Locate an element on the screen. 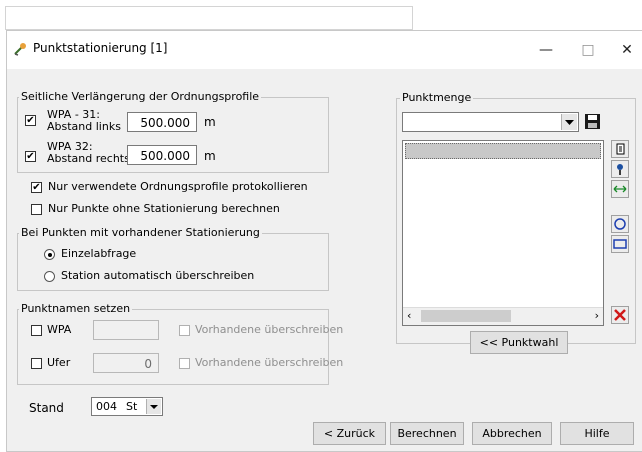 This screenshot has height=452, width=642. only-unstationed-checkbox is located at coordinates (36, 209).